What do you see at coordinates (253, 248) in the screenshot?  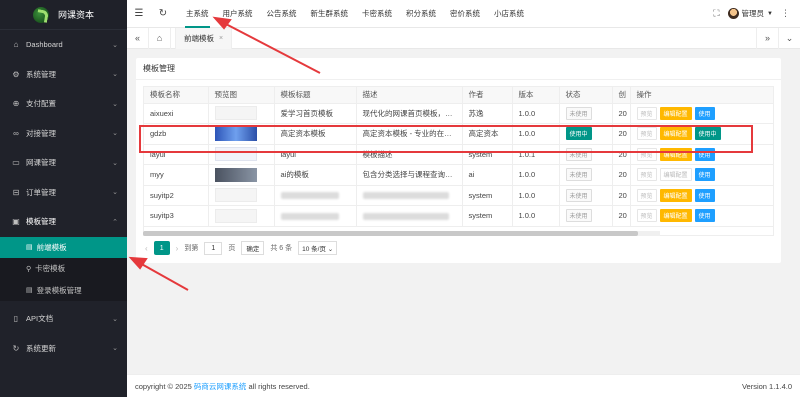 I see `confirm-page-button: 确定` at bounding box center [253, 248].